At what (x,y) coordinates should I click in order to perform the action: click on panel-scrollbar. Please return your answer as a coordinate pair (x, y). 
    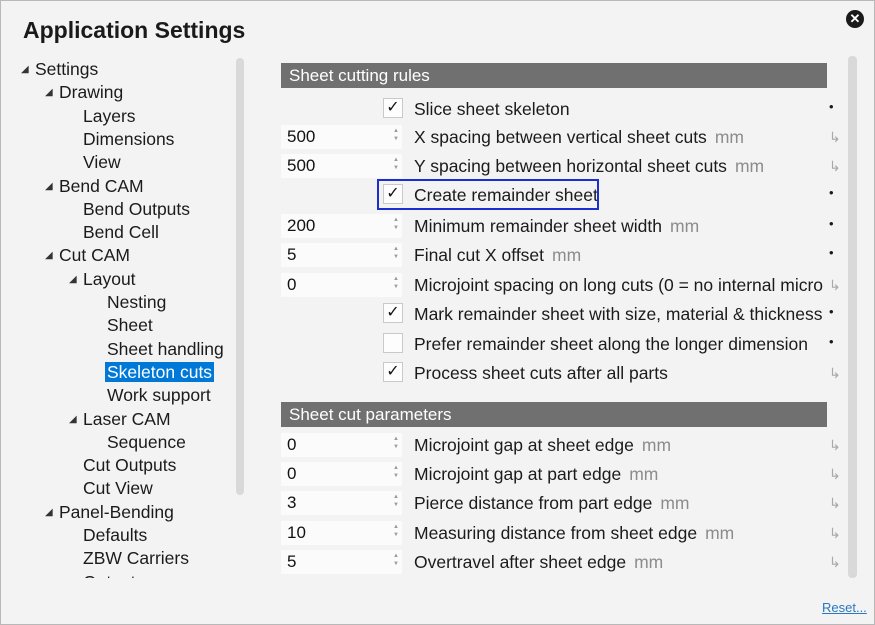
    Looking at the image, I should click on (852, 317).